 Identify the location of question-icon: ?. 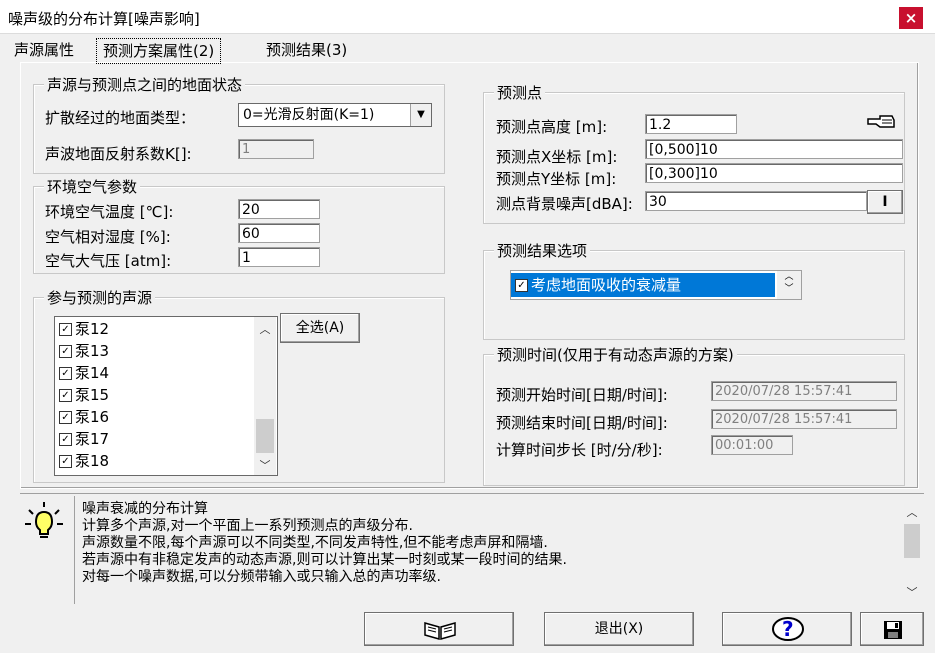
(788, 629).